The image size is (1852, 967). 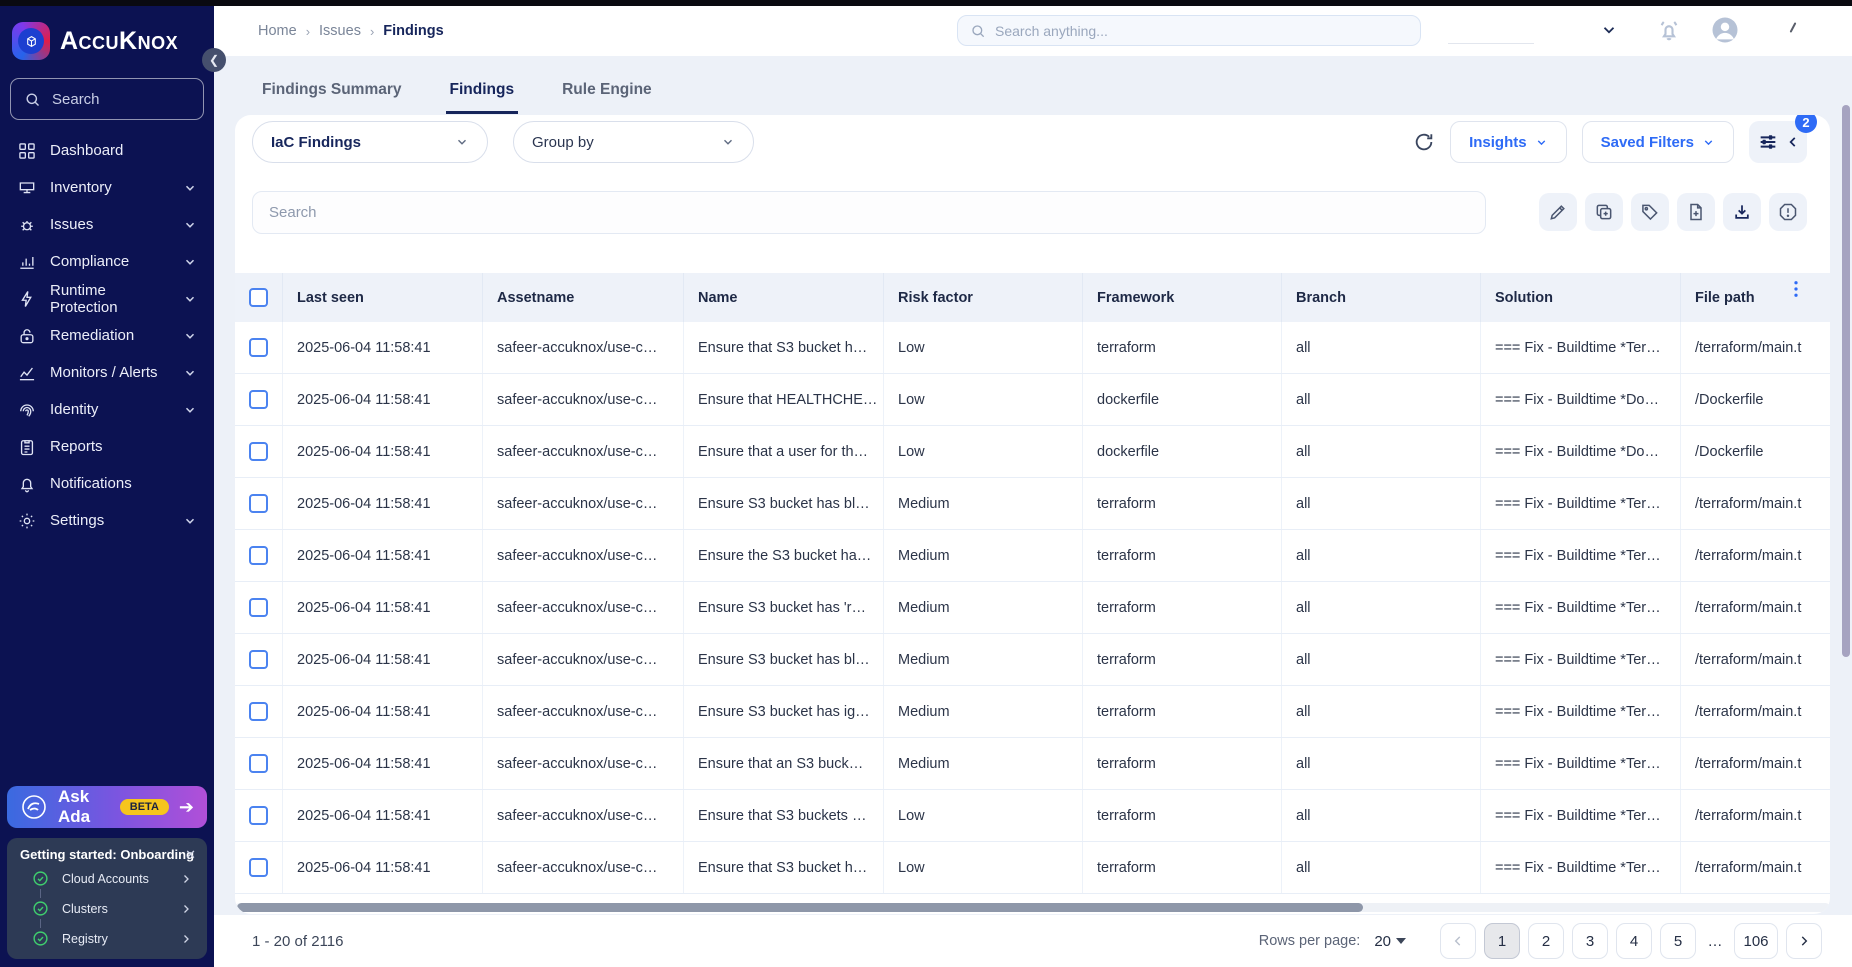 What do you see at coordinates (1846, 381) in the screenshot?
I see `vertical-scrollbar-thumb` at bounding box center [1846, 381].